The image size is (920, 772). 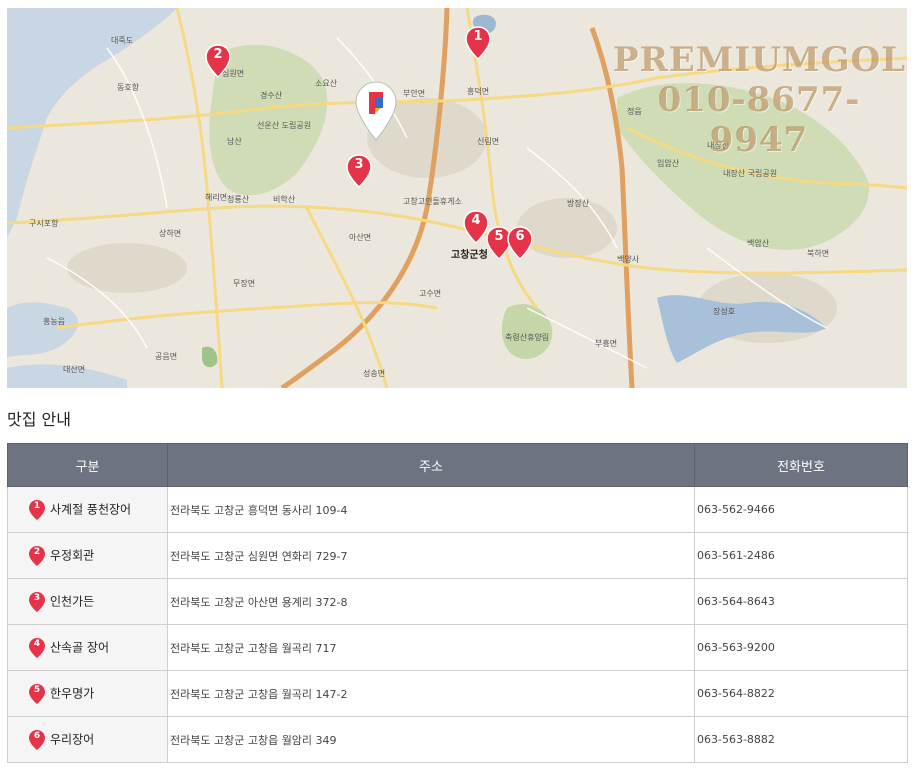 I want to click on row-pin-marker: 4, so click(x=37, y=648).